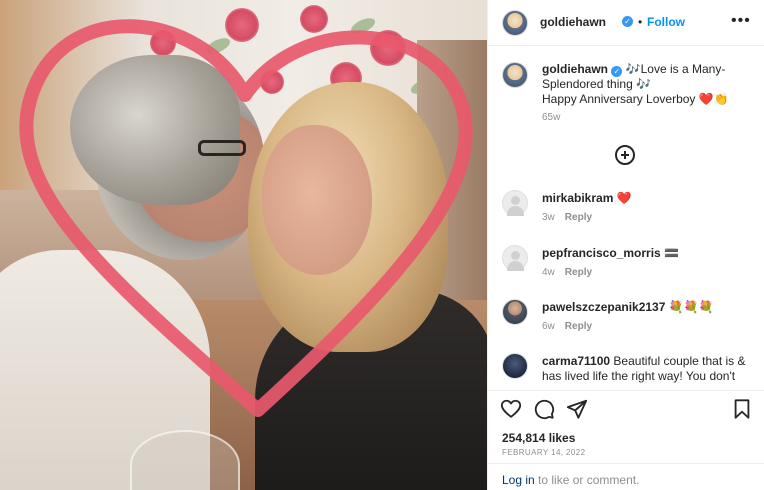 This screenshot has width=764, height=490. What do you see at coordinates (575, 69) in the screenshot?
I see `caption-username: goldiehawn` at bounding box center [575, 69].